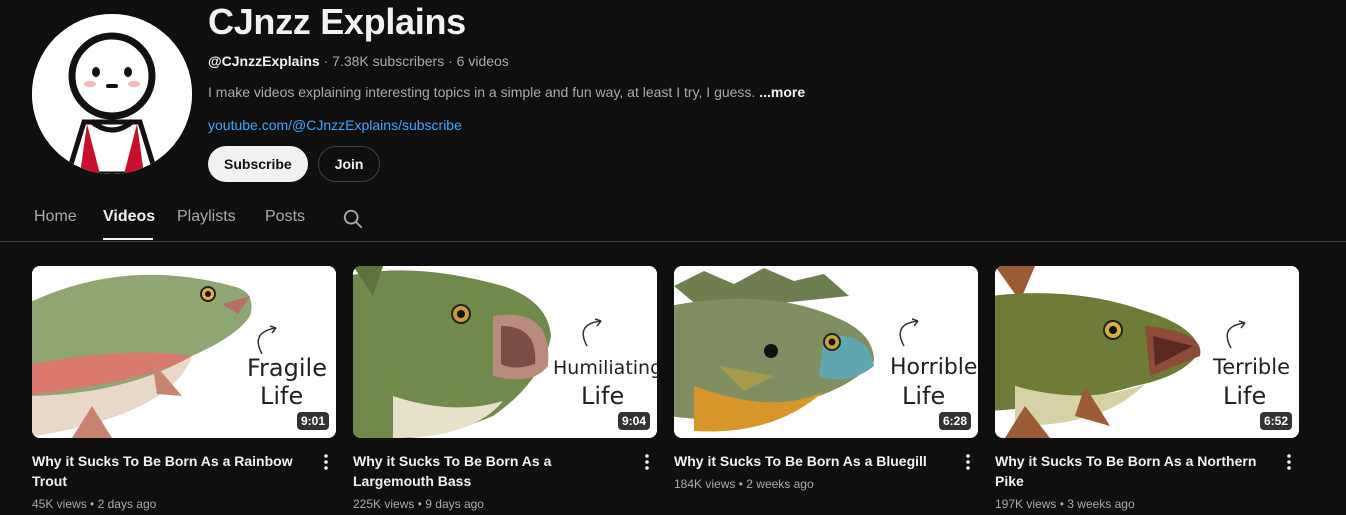 Image resolution: width=1346 pixels, height=515 pixels. What do you see at coordinates (505, 352) in the screenshot?
I see `video-thumbnail: Humiliating Life 9:04` at bounding box center [505, 352].